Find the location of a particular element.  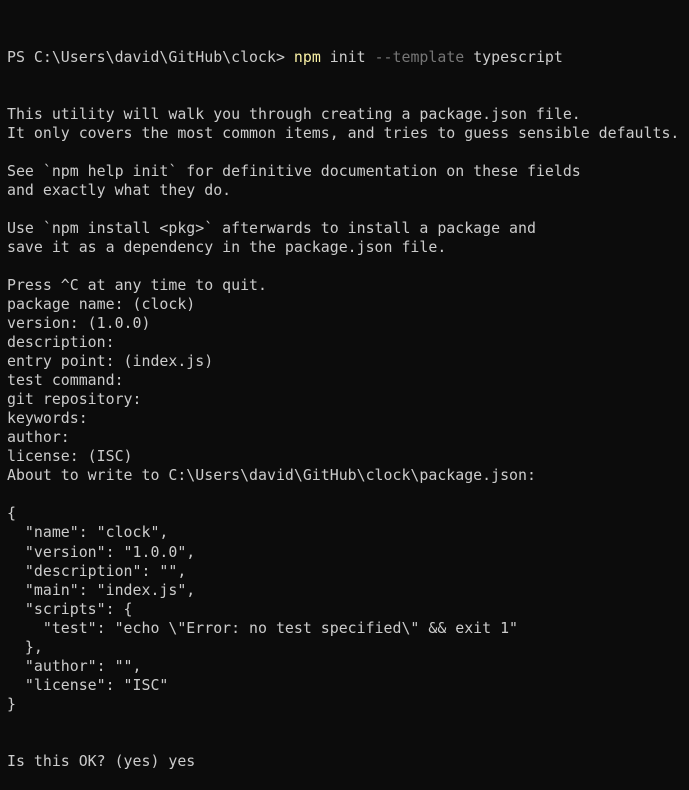

output-line: "scripts": { is located at coordinates (70, 608).